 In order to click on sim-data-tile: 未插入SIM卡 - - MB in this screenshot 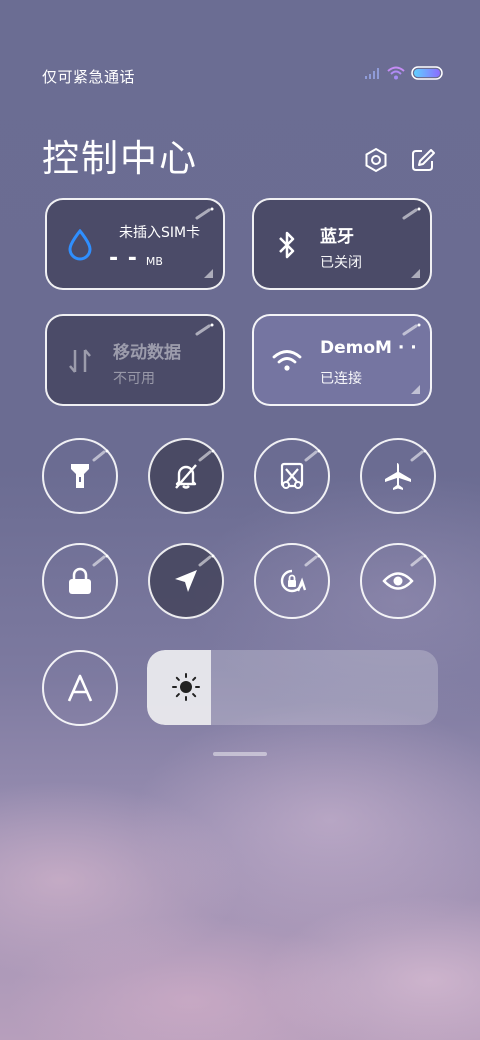, I will do `click(135, 244)`.